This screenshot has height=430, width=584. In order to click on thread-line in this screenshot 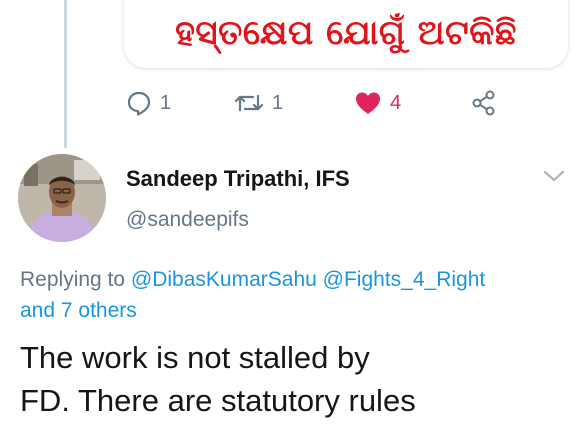, I will do `click(65, 74)`.